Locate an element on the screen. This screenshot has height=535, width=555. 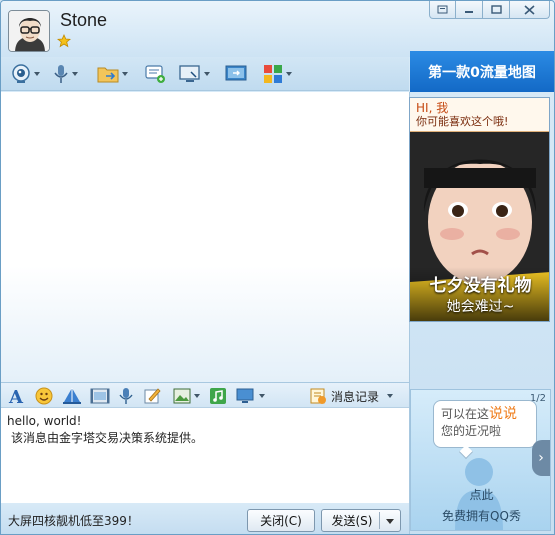
message-icon is located at coordinates (155, 74).